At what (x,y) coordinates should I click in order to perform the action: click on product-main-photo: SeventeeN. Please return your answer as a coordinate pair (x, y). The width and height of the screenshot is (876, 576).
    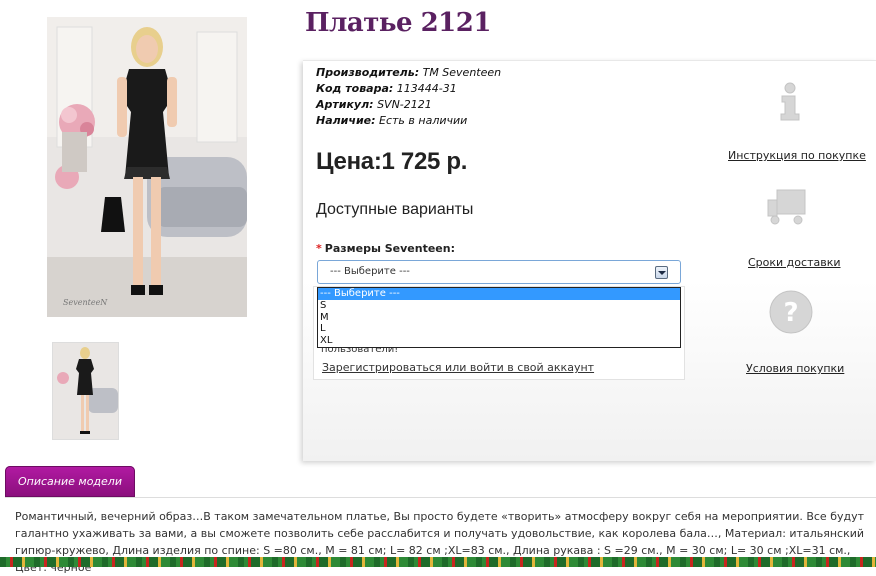
    Looking at the image, I should click on (147, 167).